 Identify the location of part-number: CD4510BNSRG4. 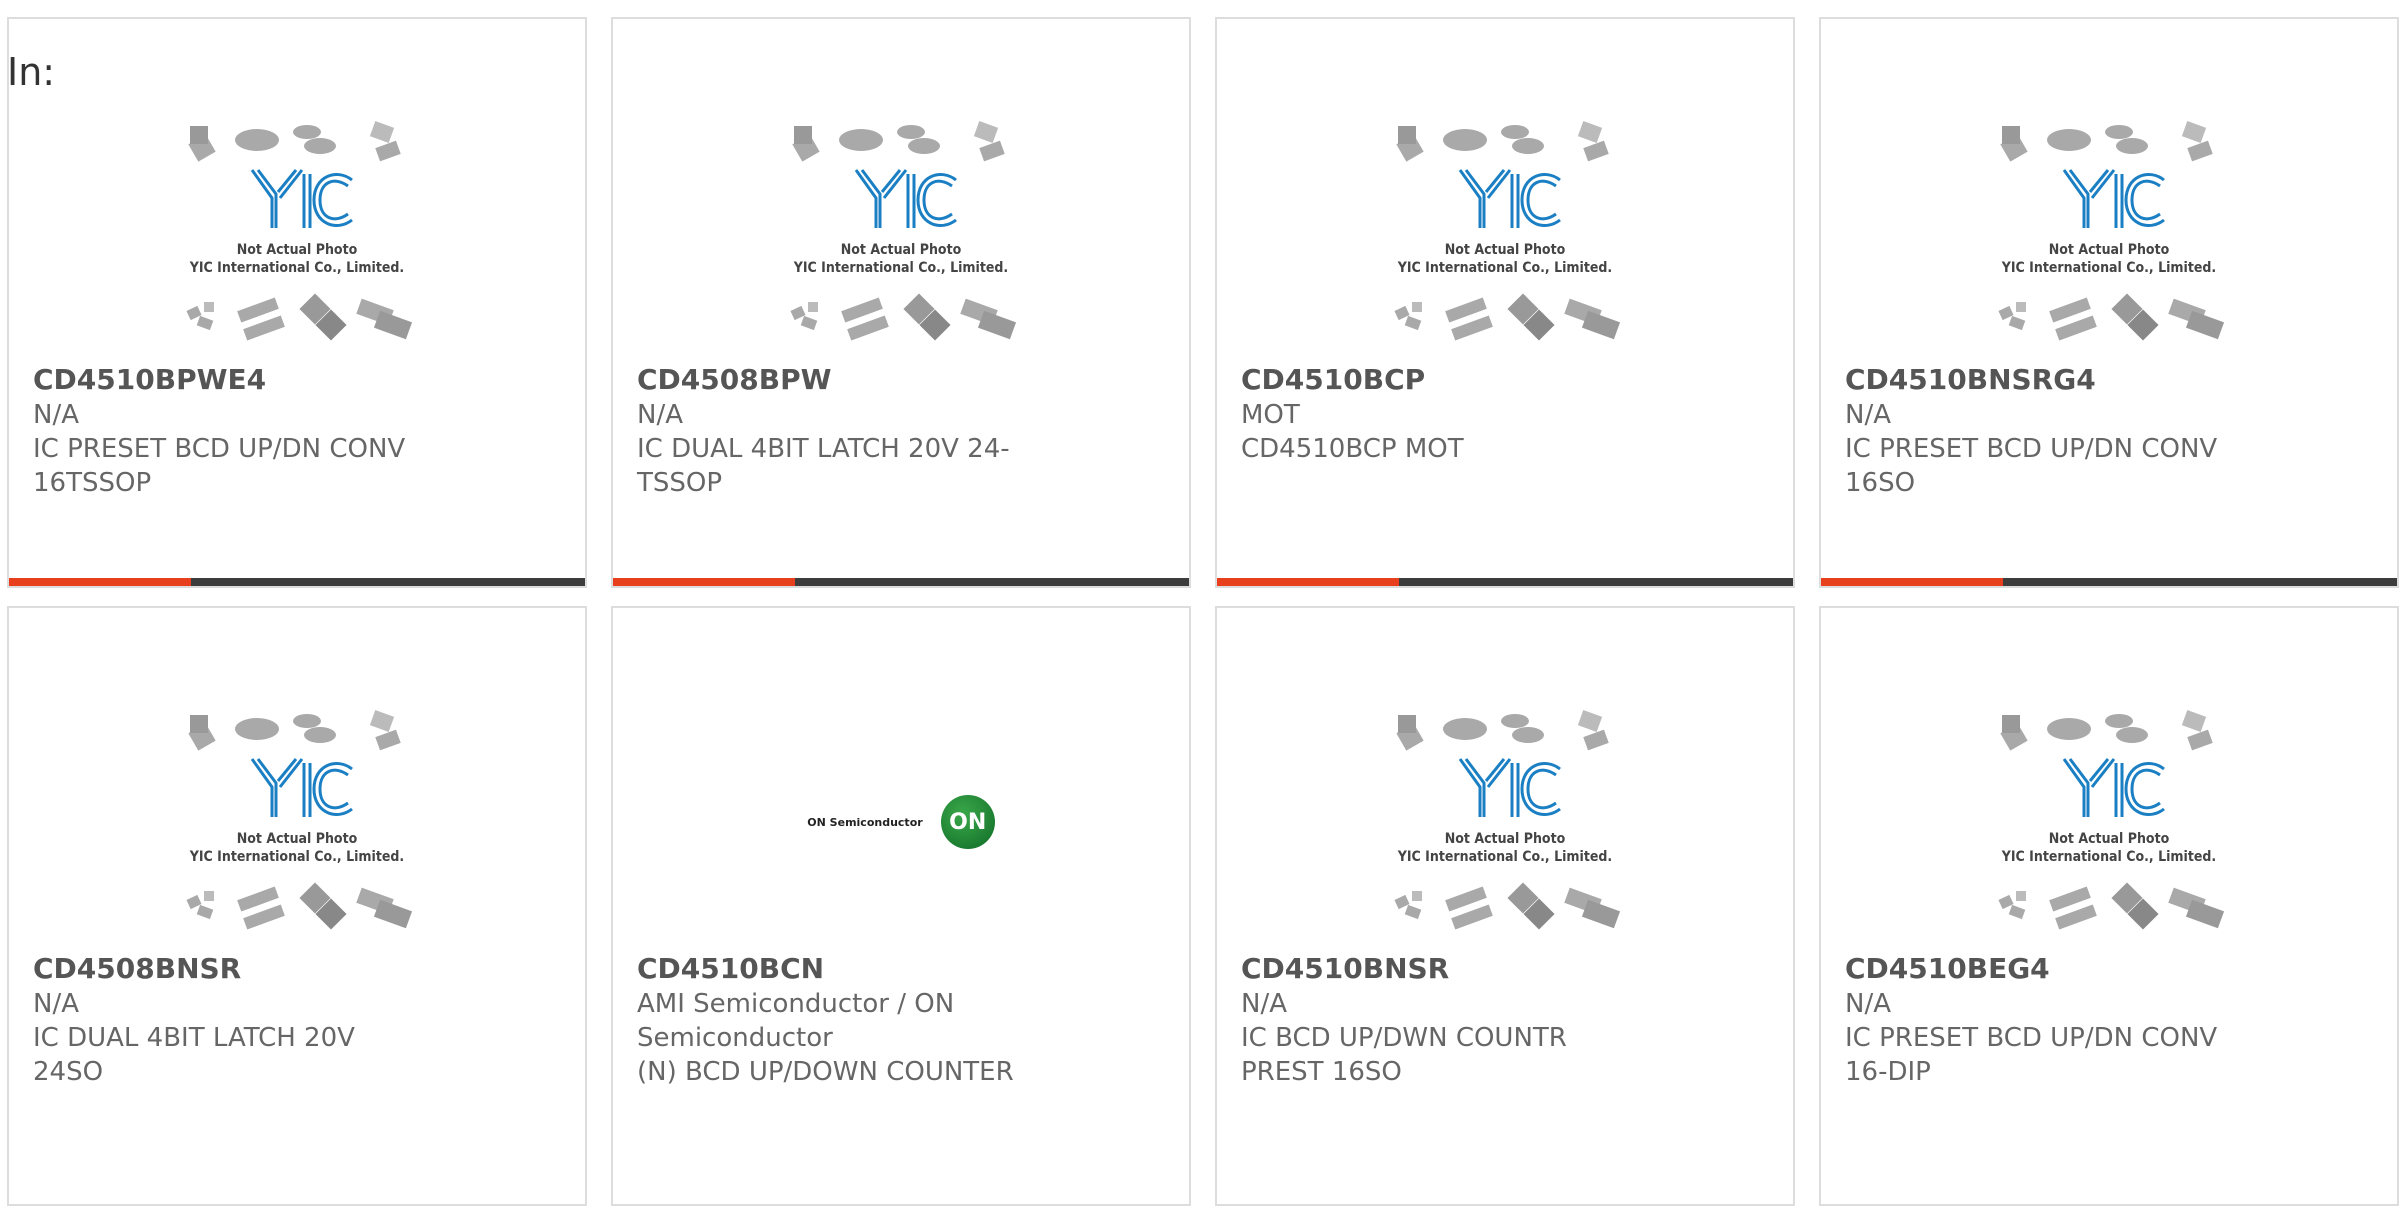
(2109, 380).